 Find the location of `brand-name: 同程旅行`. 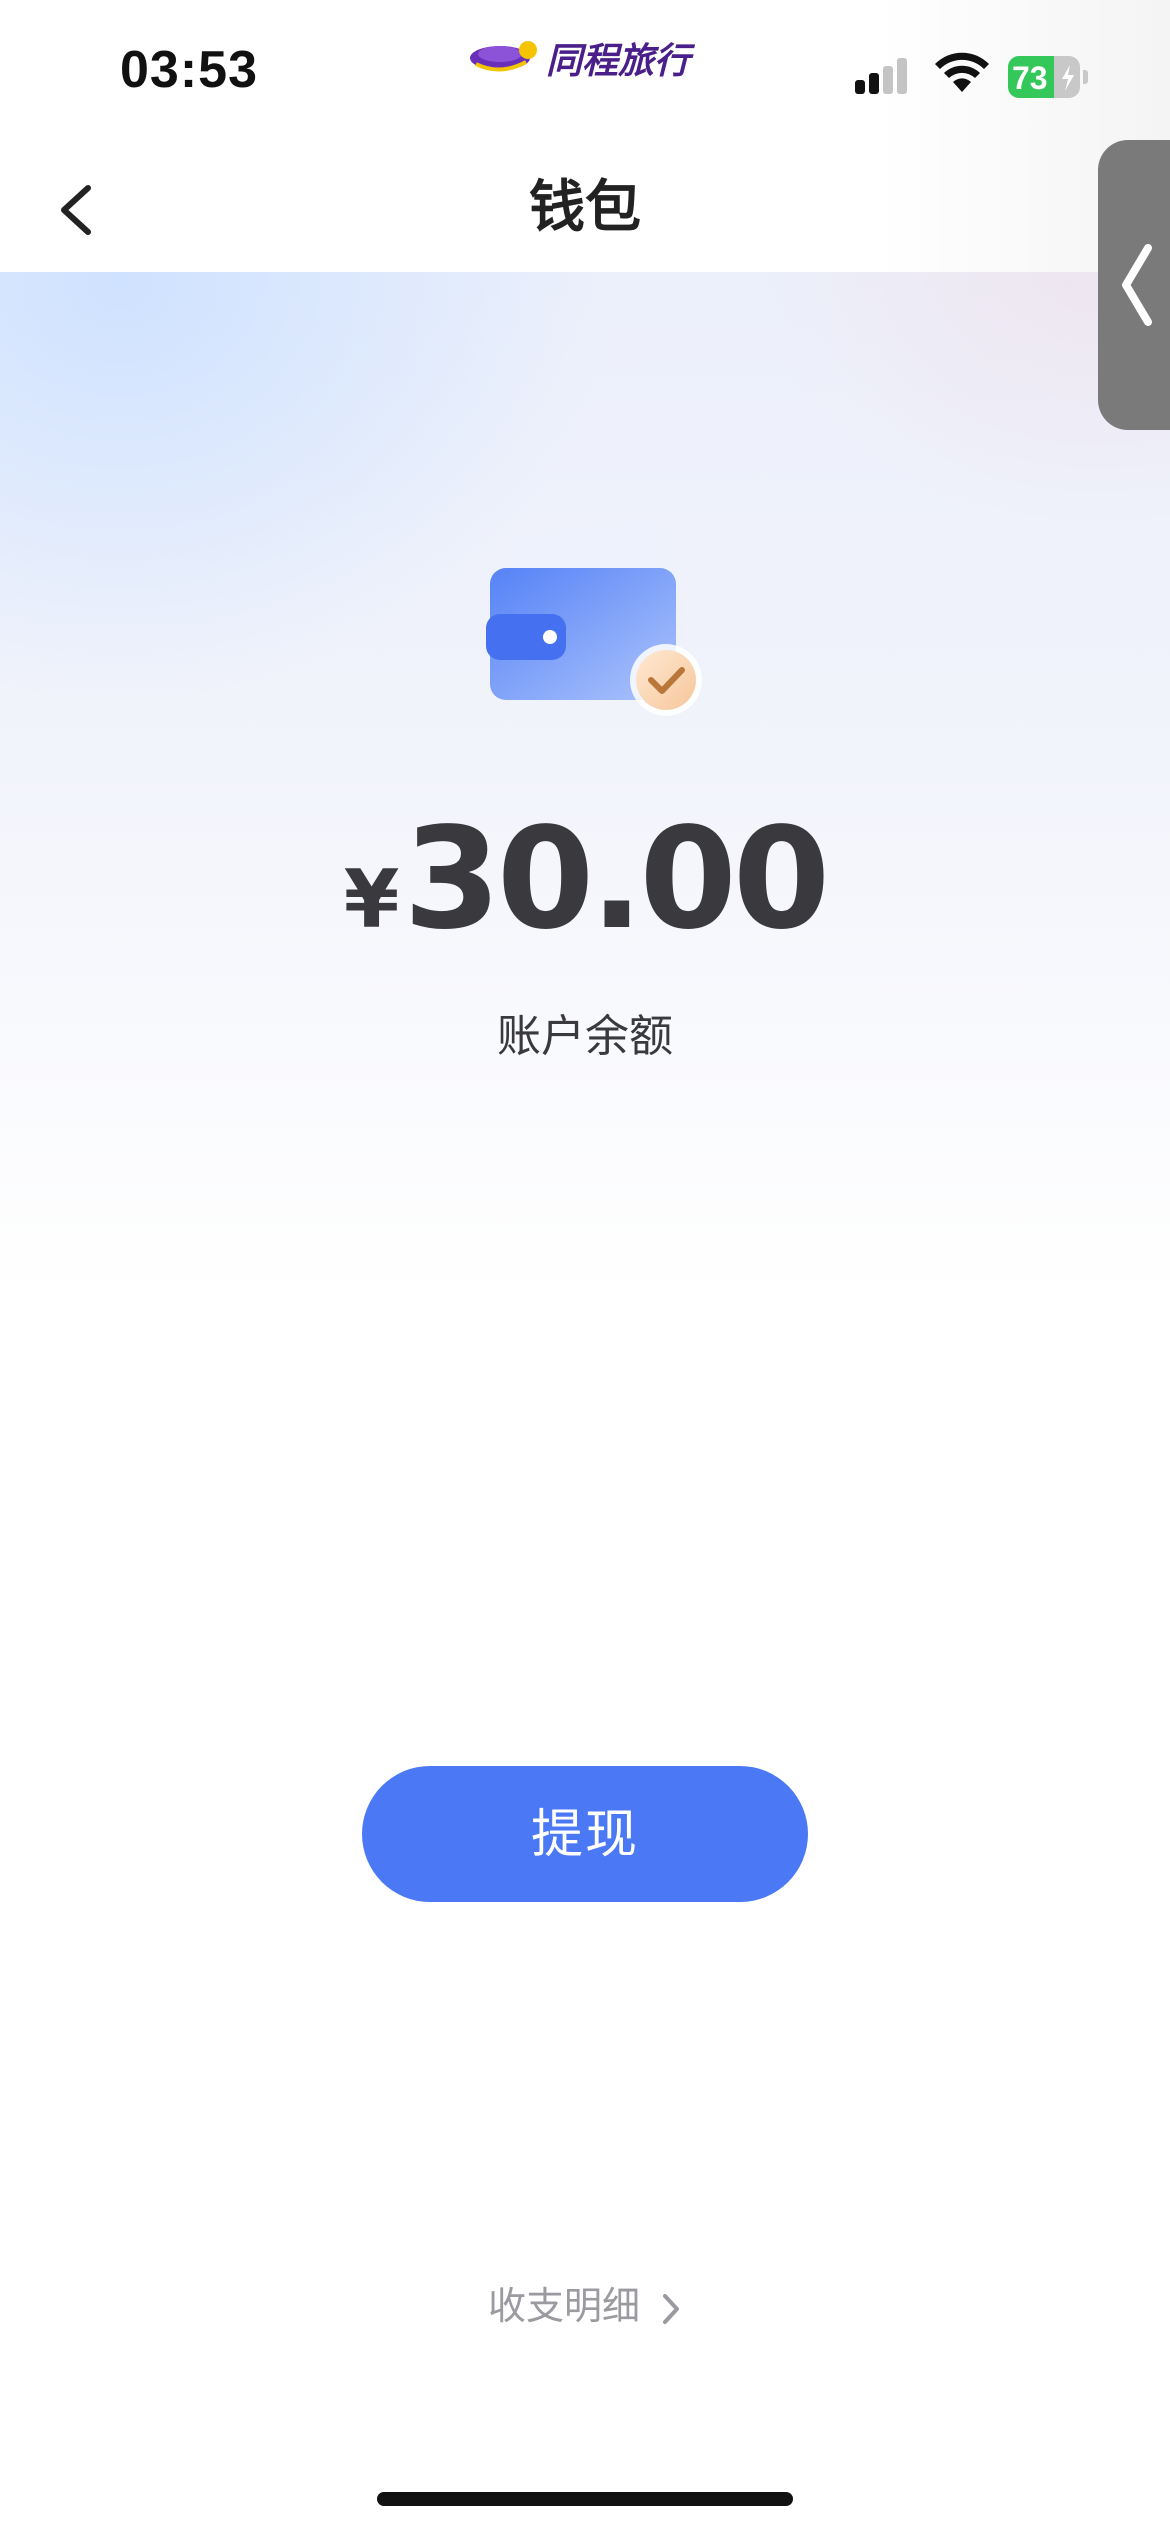

brand-name: 同程旅行 is located at coordinates (618, 61).